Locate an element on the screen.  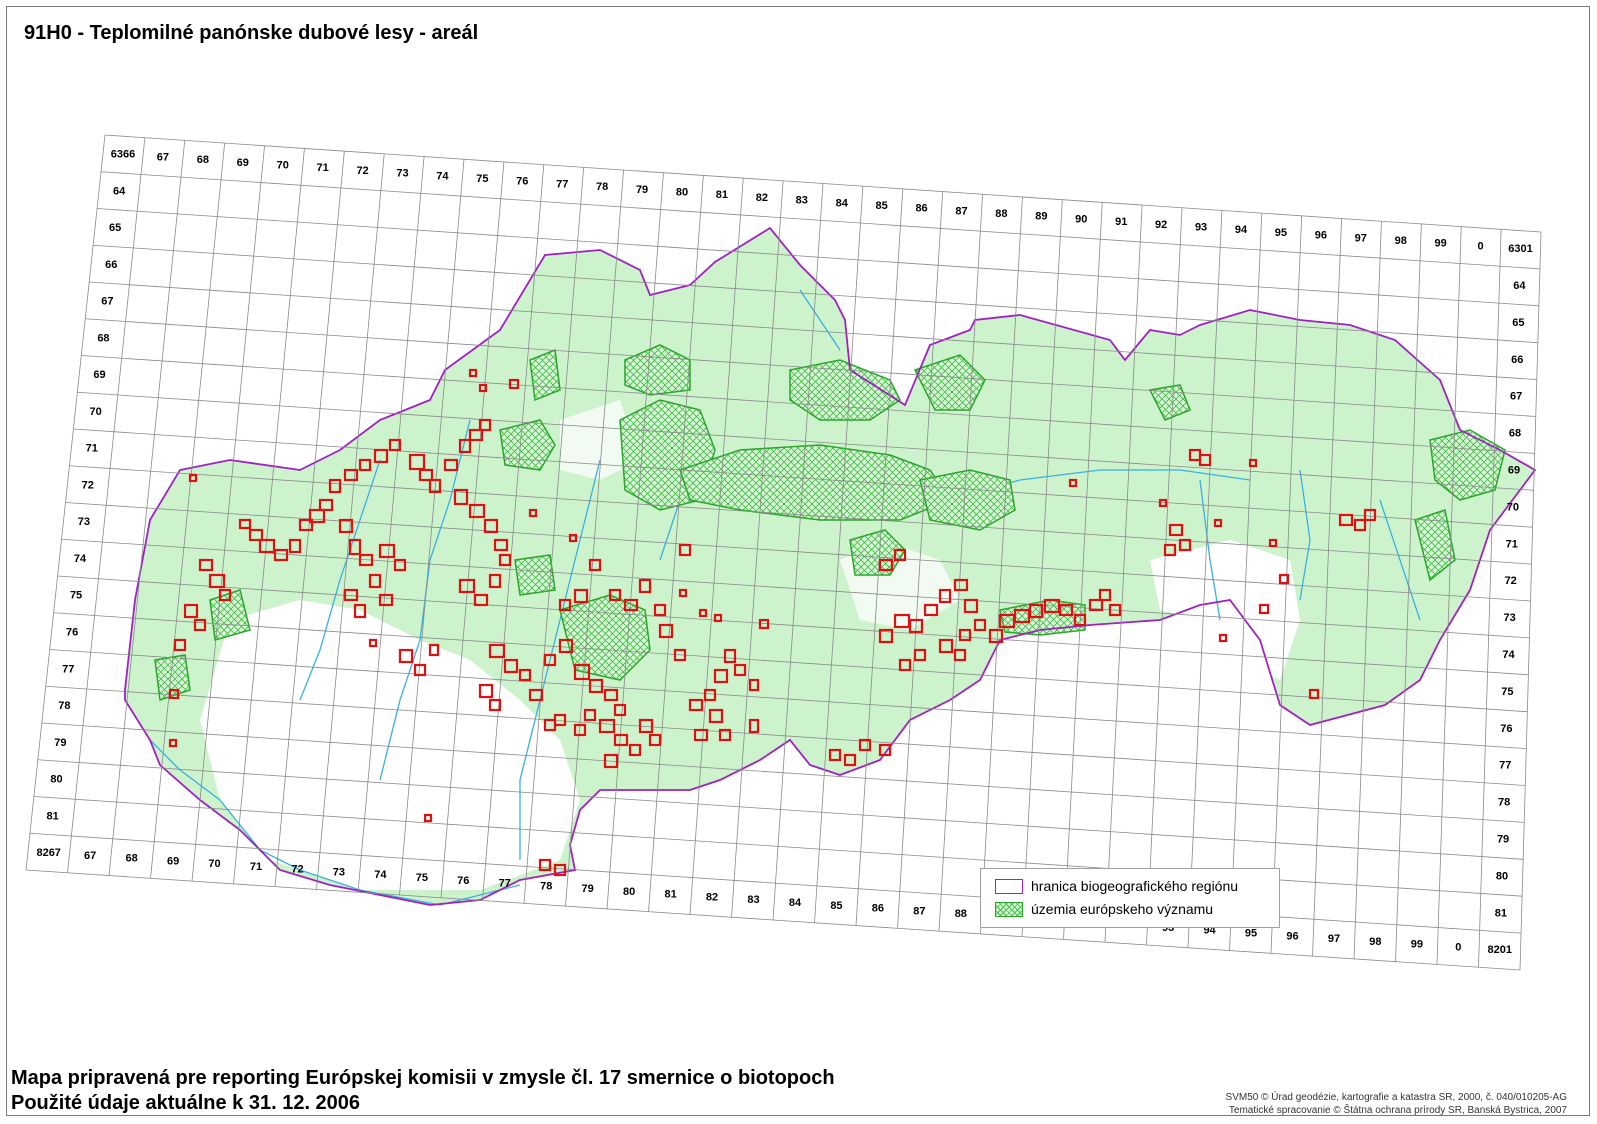
grid-label-bottom: 67 is located at coordinates (90, 856).